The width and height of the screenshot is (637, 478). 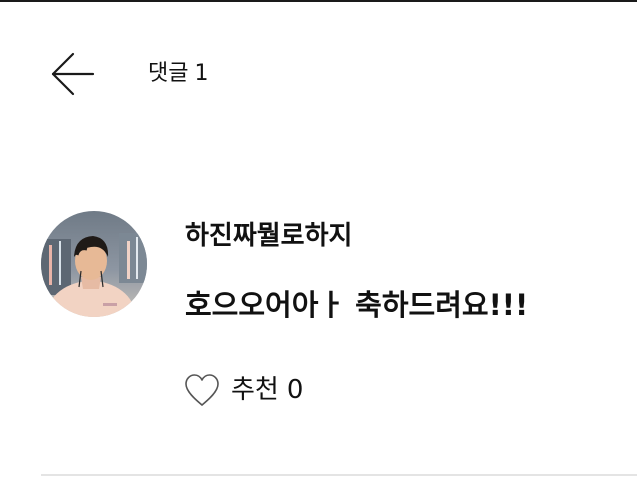 What do you see at coordinates (255, 390) in the screenshot?
I see `like-text: 추천` at bounding box center [255, 390].